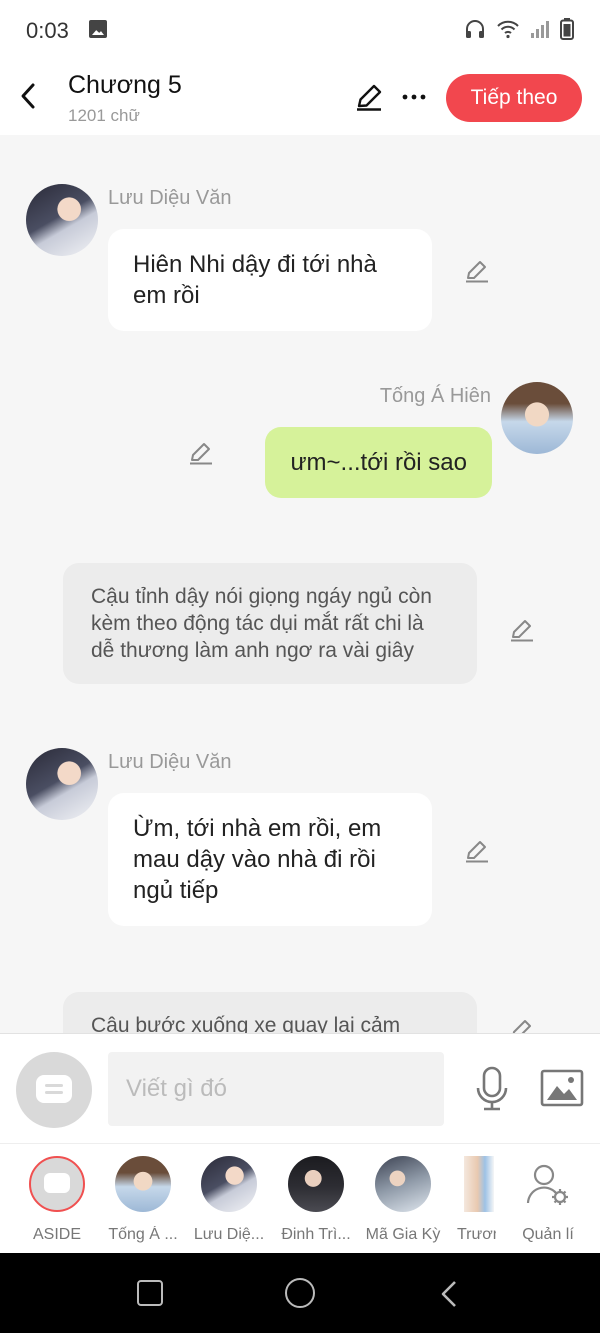  Describe the element at coordinates (475, 29) in the screenshot. I see `headphones-icon` at that location.